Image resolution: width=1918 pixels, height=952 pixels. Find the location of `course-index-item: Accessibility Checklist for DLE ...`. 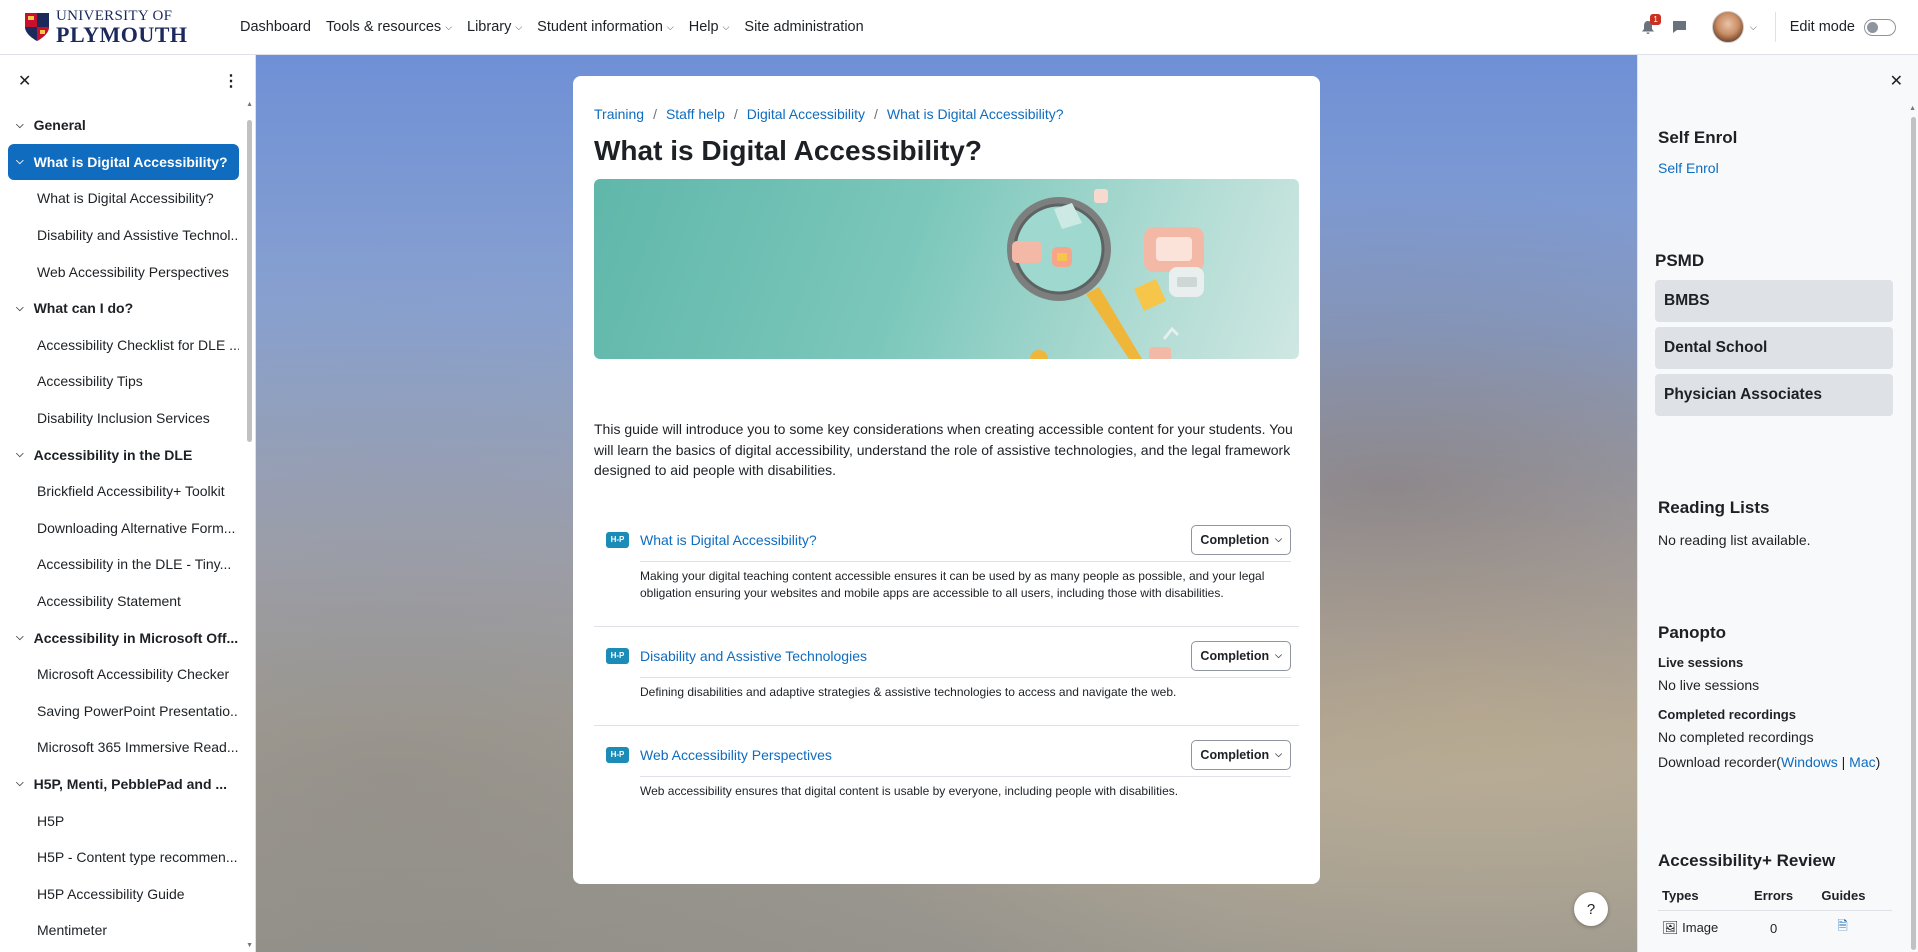

course-index-item: Accessibility Checklist for DLE ... is located at coordinates (123, 345).